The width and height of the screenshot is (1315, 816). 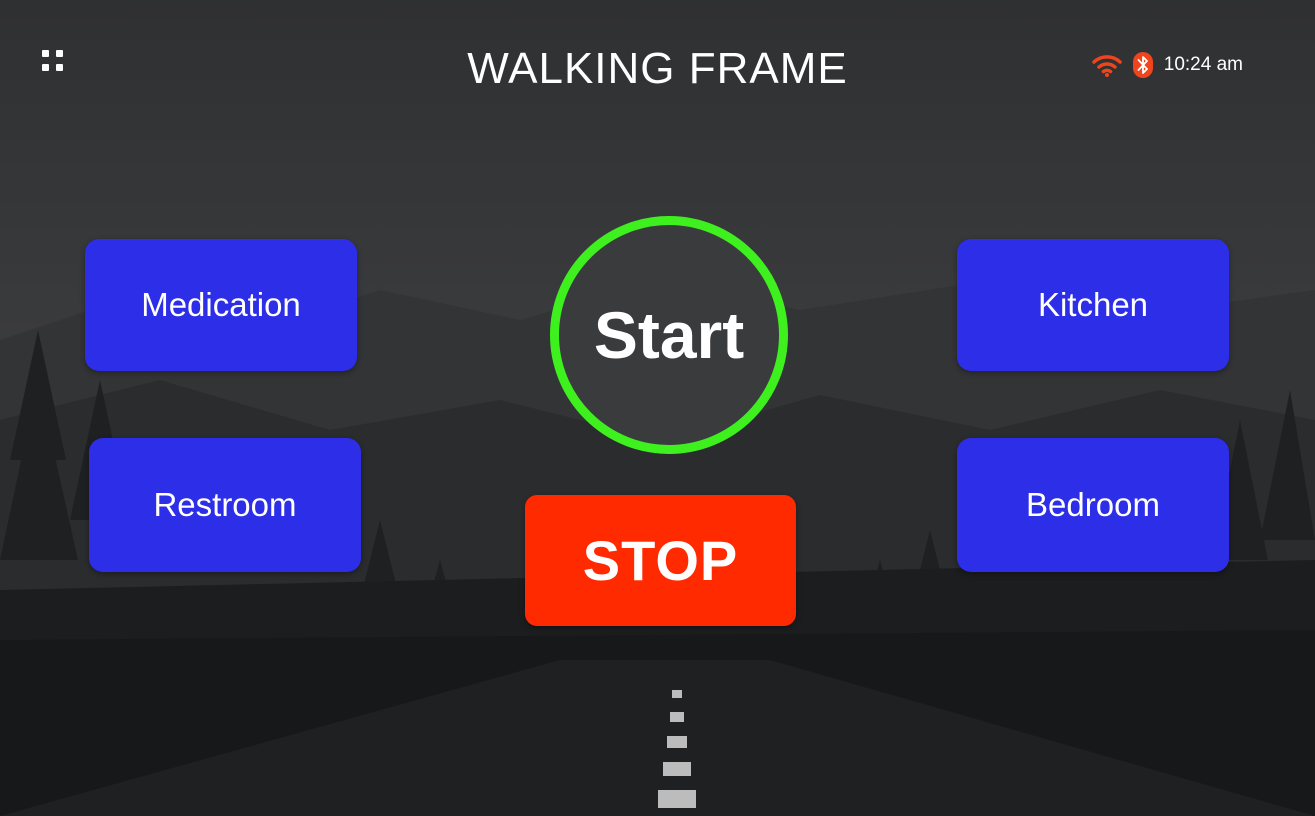 I want to click on stop-button: STOP, so click(x=660, y=560).